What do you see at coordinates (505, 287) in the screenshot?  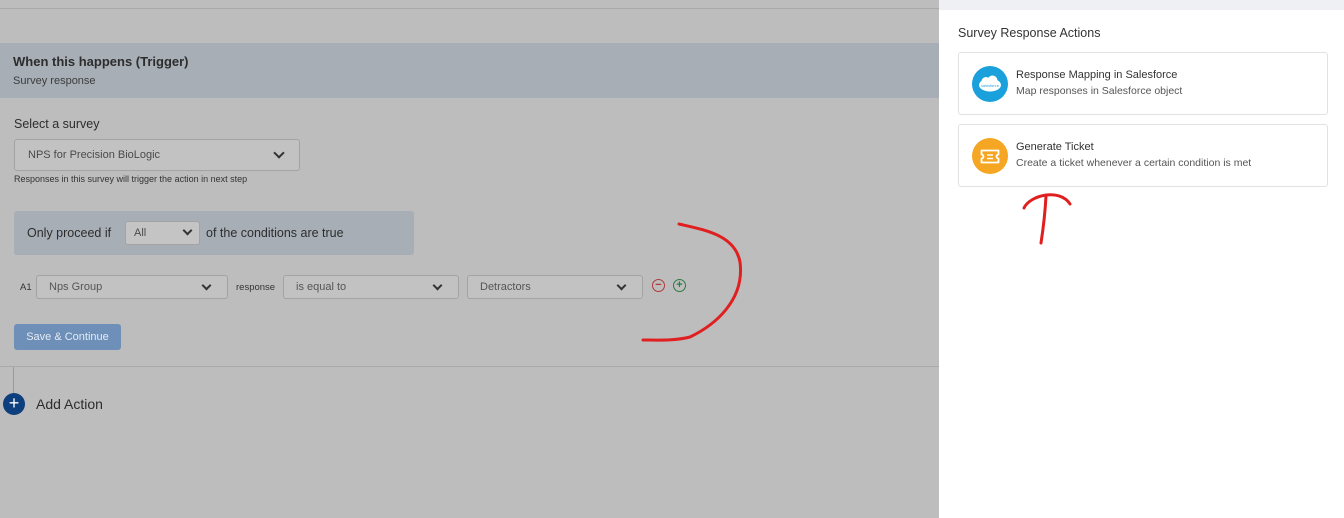 I see `rule-value-value: Detractors` at bounding box center [505, 287].